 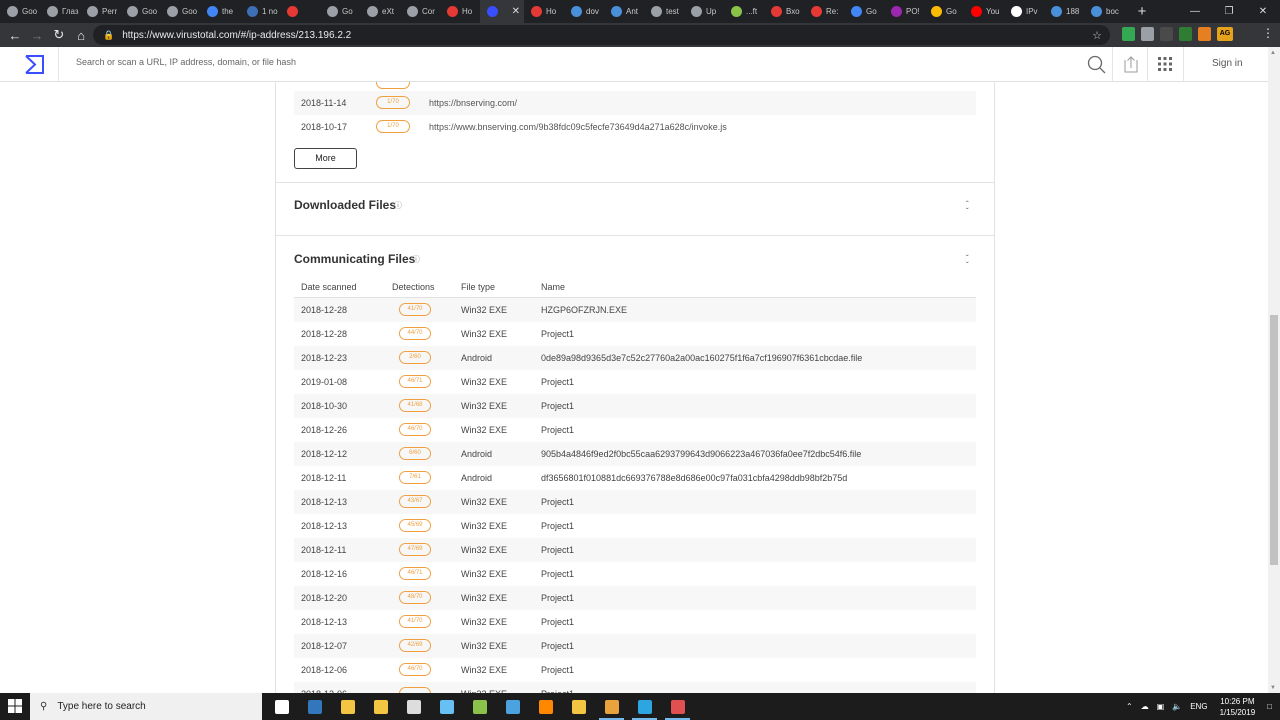 What do you see at coordinates (415, 645) in the screenshot?
I see `detection-badge: 42/69` at bounding box center [415, 645].